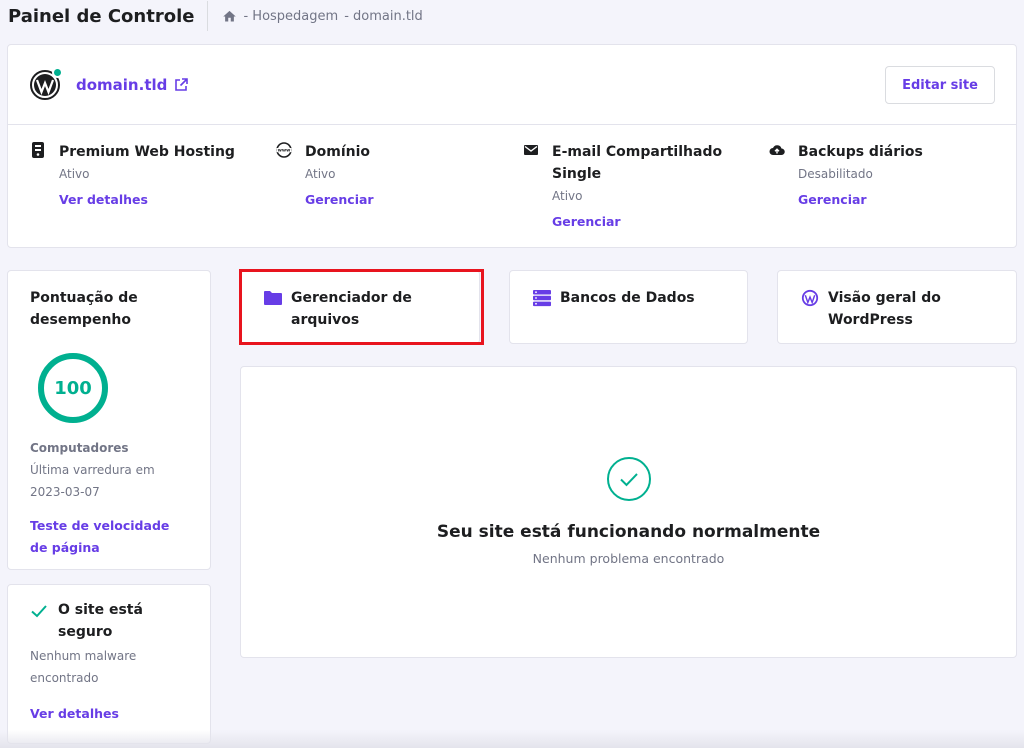 The image size is (1024, 748). Describe the element at coordinates (512, 739) in the screenshot. I see `bottom-shadow` at that location.